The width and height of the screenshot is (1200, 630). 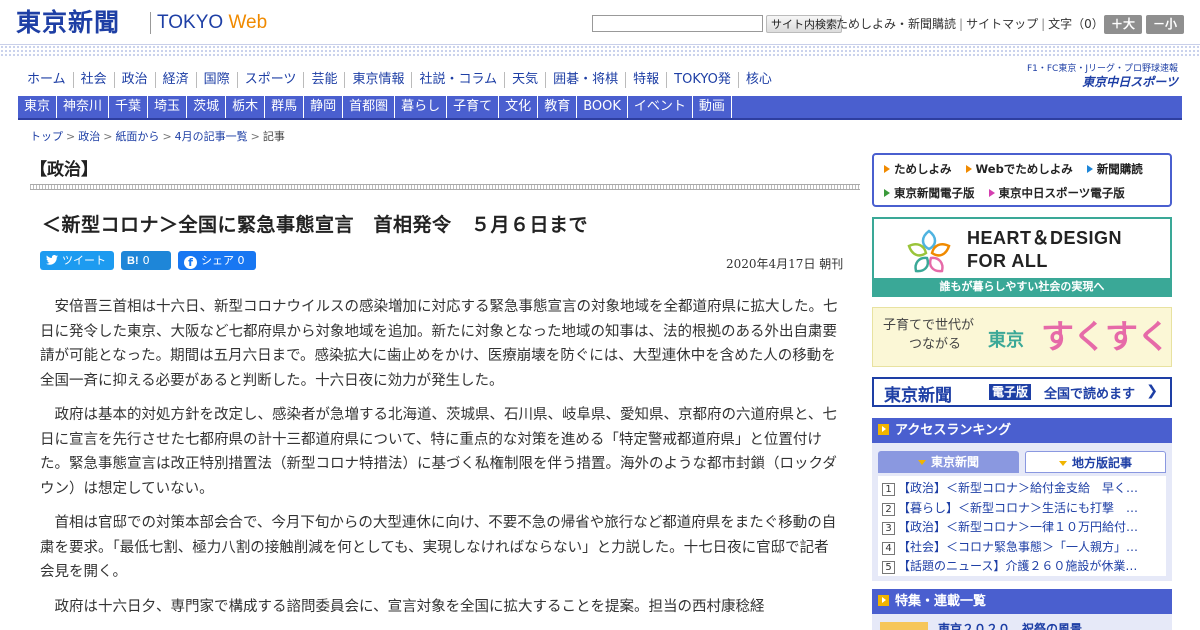 I want to click on web-trial-read-link: Webでためしよみ, so click(x=1019, y=169).